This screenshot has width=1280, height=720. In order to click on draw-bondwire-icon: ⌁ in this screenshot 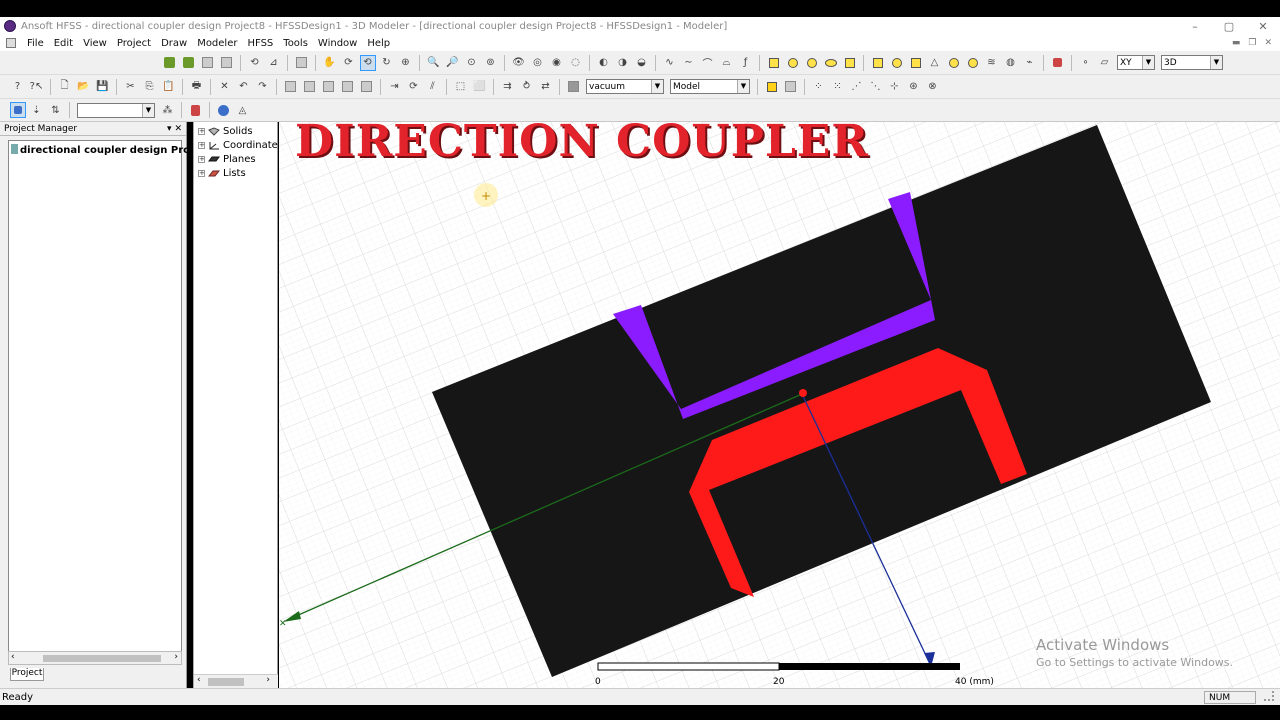, I will do `click(1030, 63)`.